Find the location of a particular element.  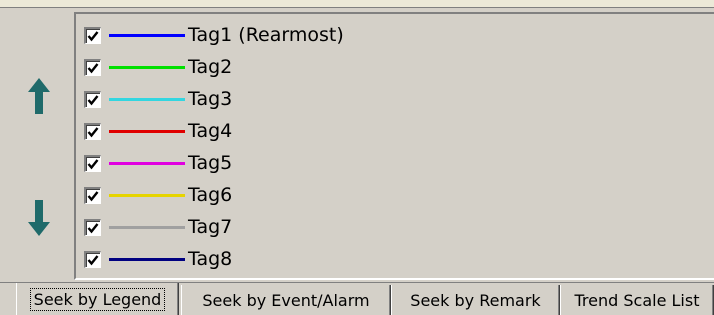

legend-item-tag6: Tag6 is located at coordinates (394, 195).